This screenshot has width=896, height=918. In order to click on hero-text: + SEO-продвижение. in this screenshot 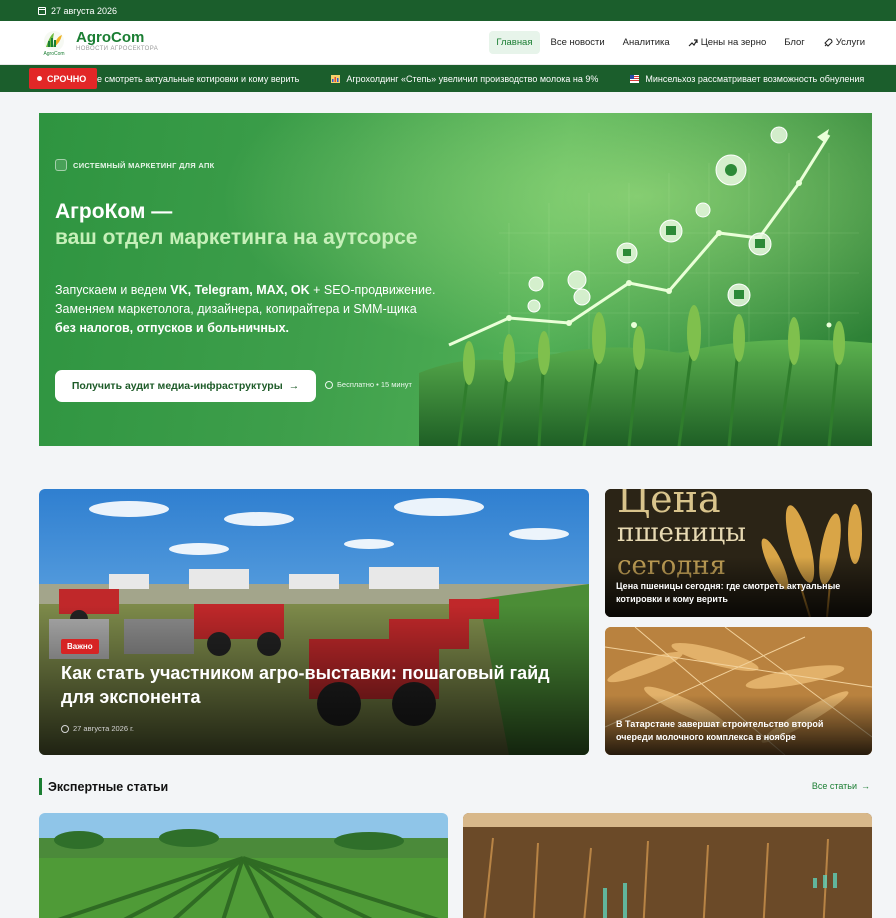, I will do `click(372, 290)`.